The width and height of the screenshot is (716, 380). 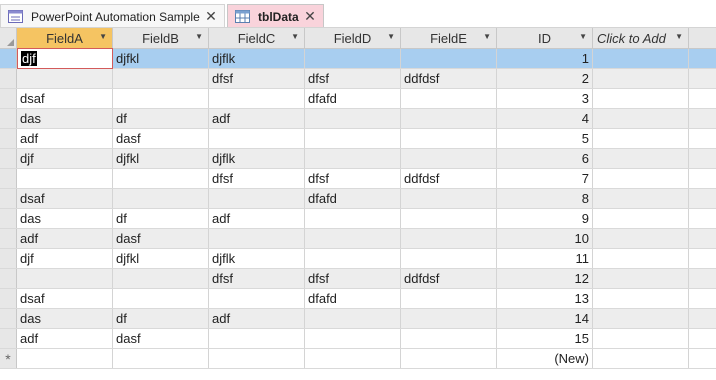 What do you see at coordinates (545, 338) in the screenshot?
I see `cell-id: 15` at bounding box center [545, 338].